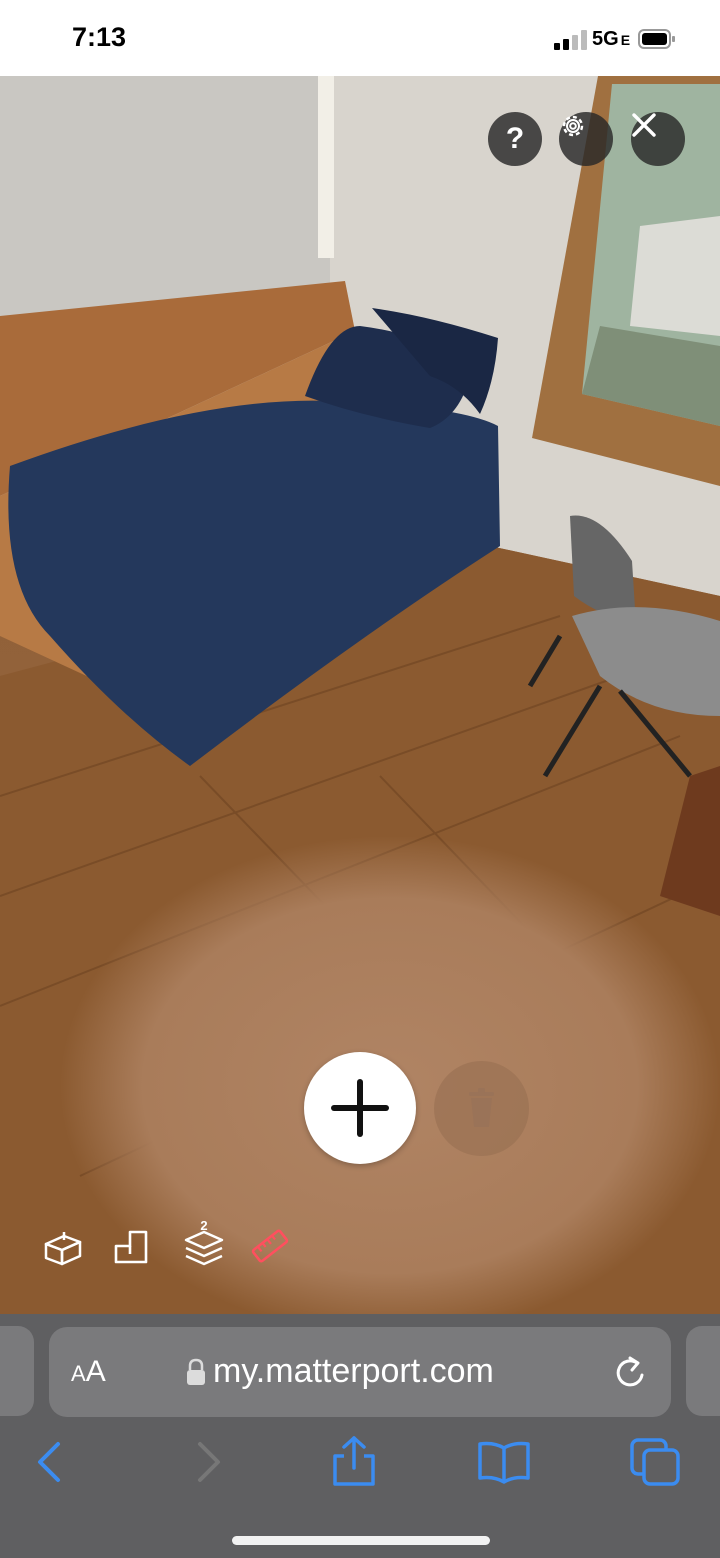 This screenshot has height=1558, width=720. Describe the element at coordinates (625, 40) in the screenshot. I see `network-suffix: E` at that location.